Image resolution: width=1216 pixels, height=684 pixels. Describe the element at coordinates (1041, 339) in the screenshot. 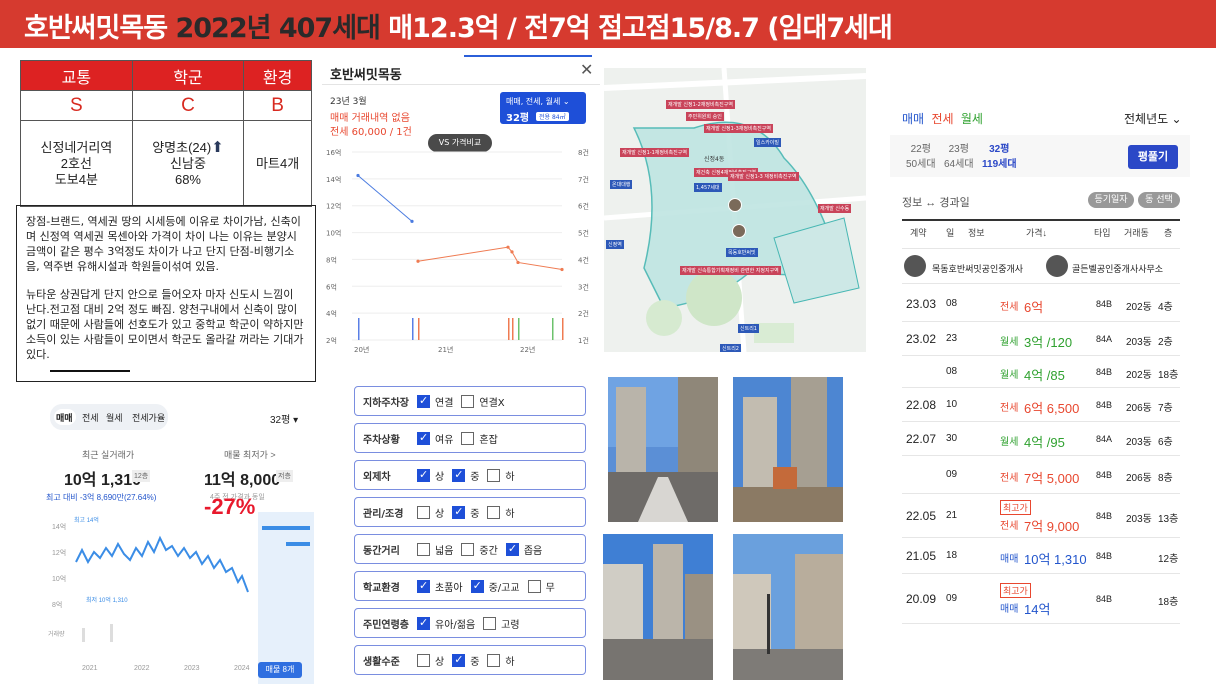

I see `trade-row: 23.02 23 월세 3억 /120 84A 203동 2층` at that location.